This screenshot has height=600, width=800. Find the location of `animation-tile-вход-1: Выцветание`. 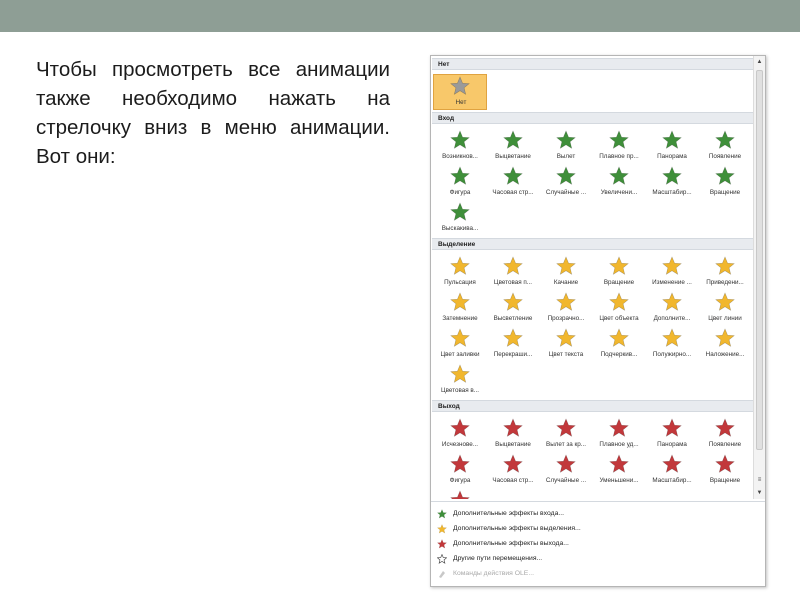

animation-tile-вход-1: Выцветание is located at coordinates (513, 146).